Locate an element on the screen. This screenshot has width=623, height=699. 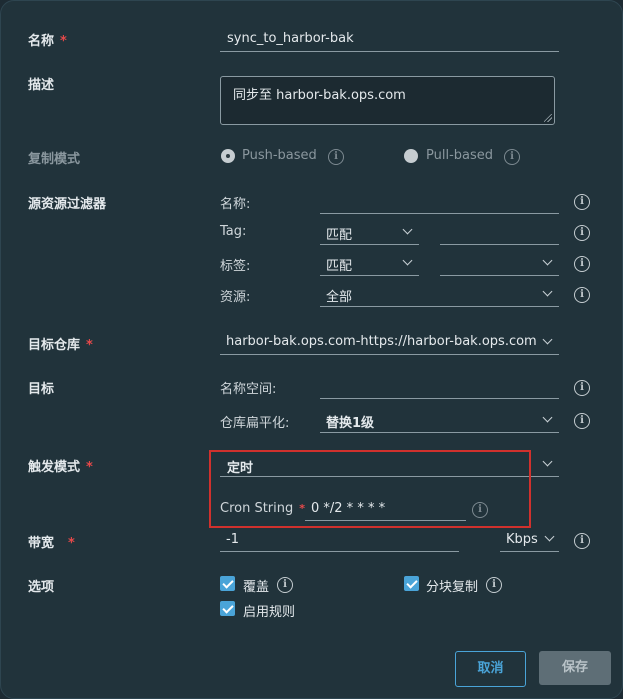
description-label: 描述 is located at coordinates (41, 85).